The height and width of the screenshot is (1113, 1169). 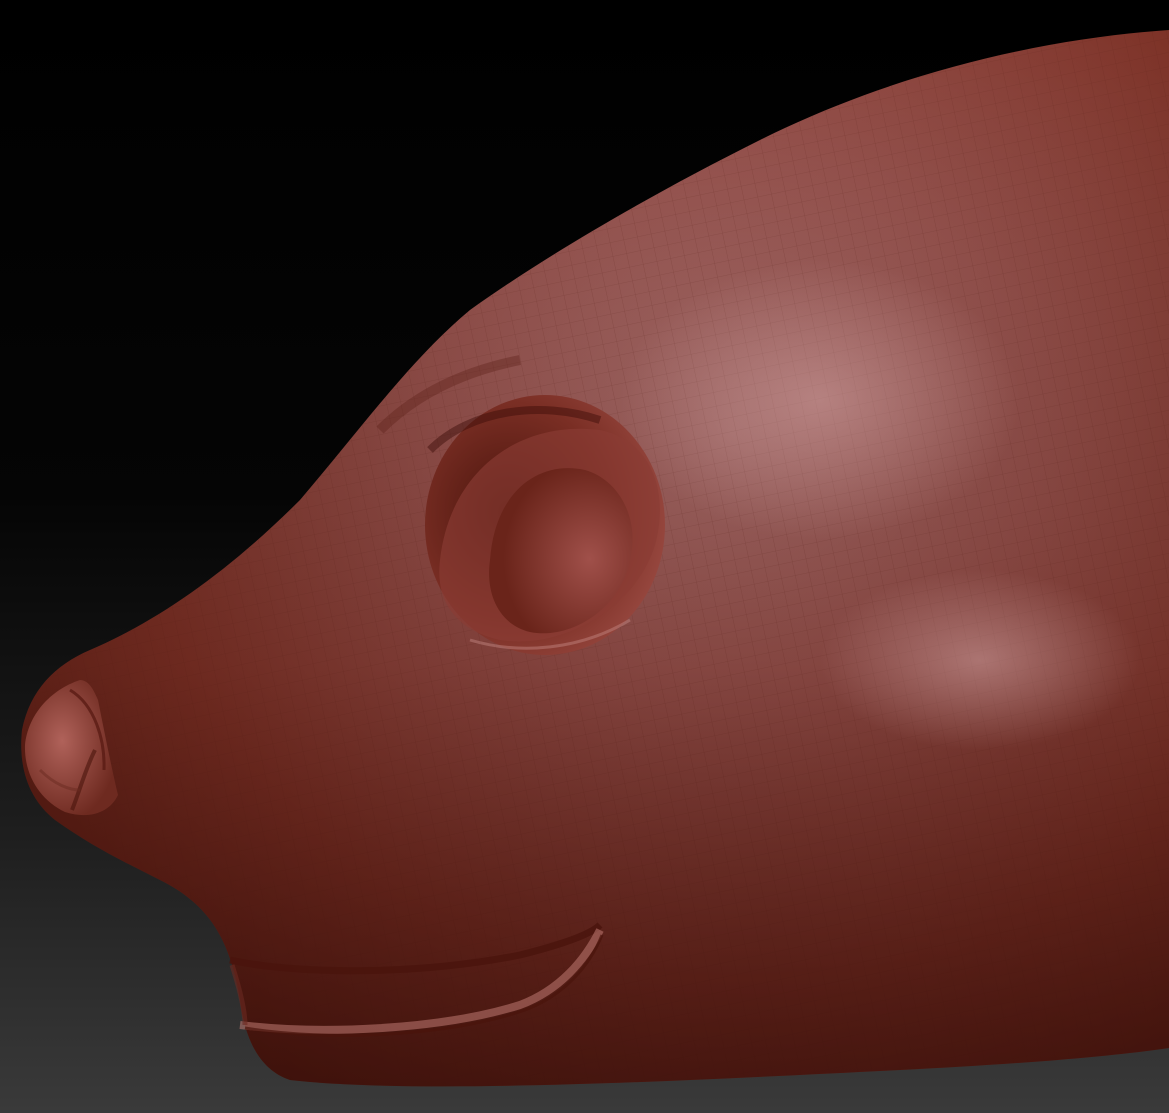 What do you see at coordinates (980, 660) in the screenshot?
I see `jaw-highlight` at bounding box center [980, 660].